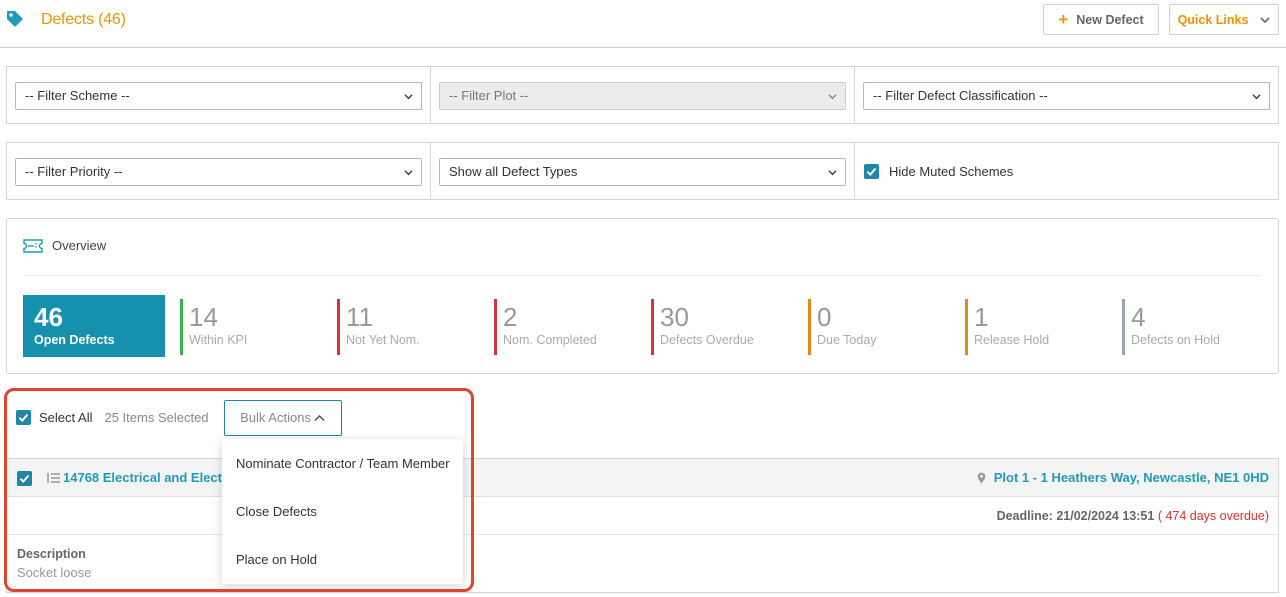 Image resolution: width=1286 pixels, height=597 pixels. What do you see at coordinates (1213, 19) in the screenshot?
I see `quick-links-label: Quick Links` at bounding box center [1213, 19].